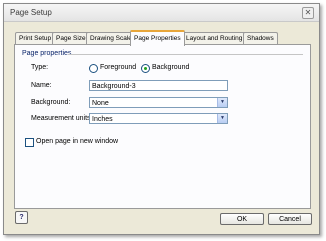  Describe the element at coordinates (35, 38) in the screenshot. I see `tab-print-setup: Print Setup` at that location.